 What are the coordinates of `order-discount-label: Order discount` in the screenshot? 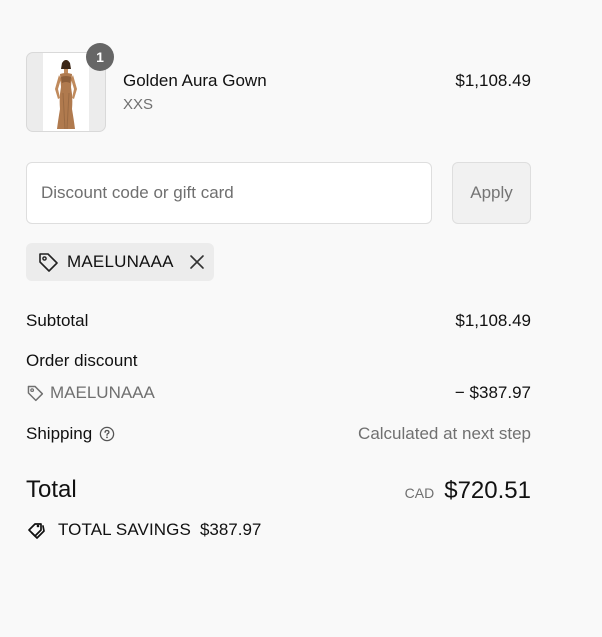 It's located at (82, 360).